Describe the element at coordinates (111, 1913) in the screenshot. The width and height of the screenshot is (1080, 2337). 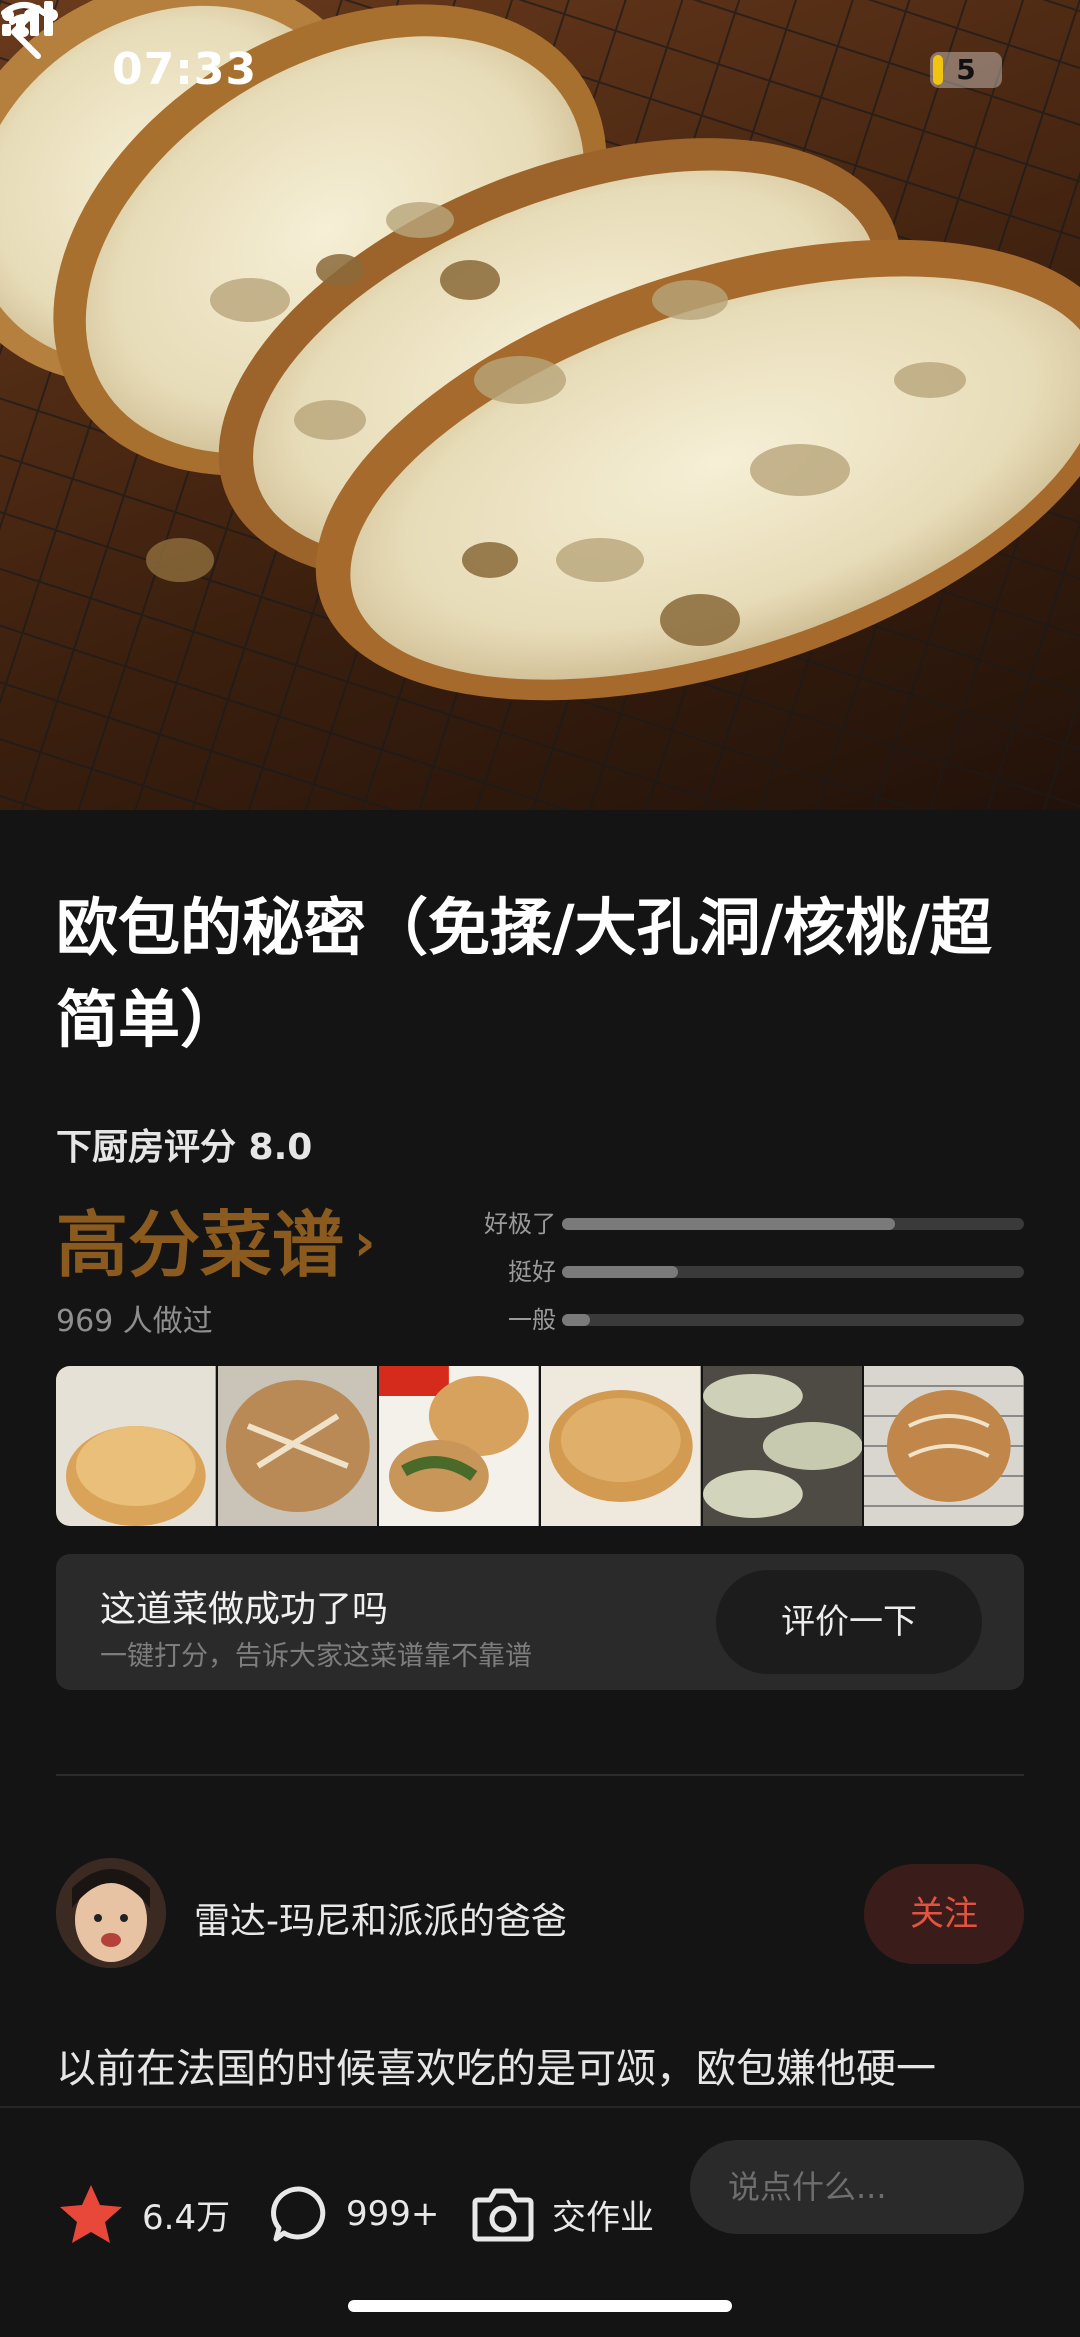
I see `author-avatar` at that location.